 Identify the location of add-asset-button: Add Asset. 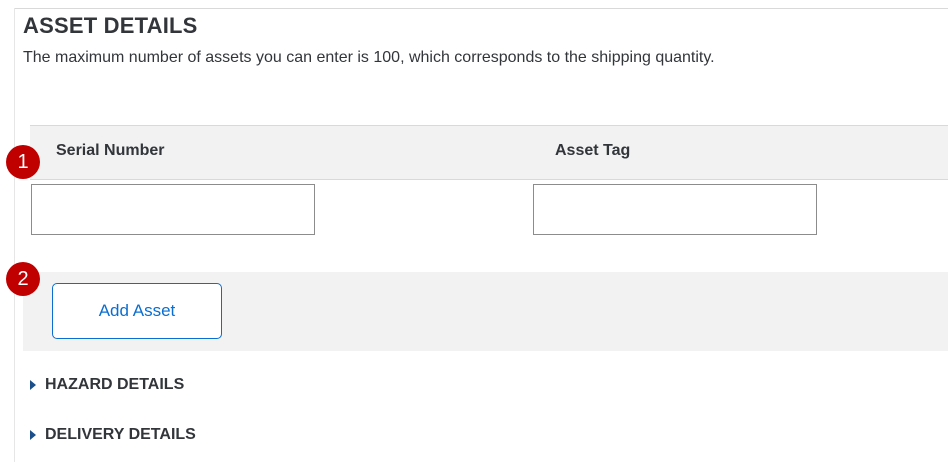
(137, 311).